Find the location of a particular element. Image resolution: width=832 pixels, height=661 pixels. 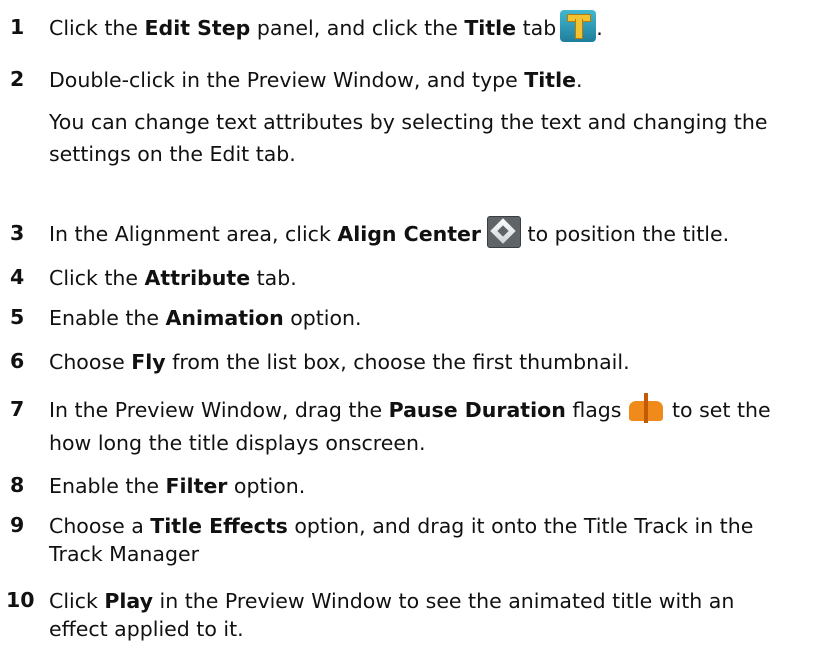

step-text-continued: effect applied to it. is located at coordinates (146, 629).